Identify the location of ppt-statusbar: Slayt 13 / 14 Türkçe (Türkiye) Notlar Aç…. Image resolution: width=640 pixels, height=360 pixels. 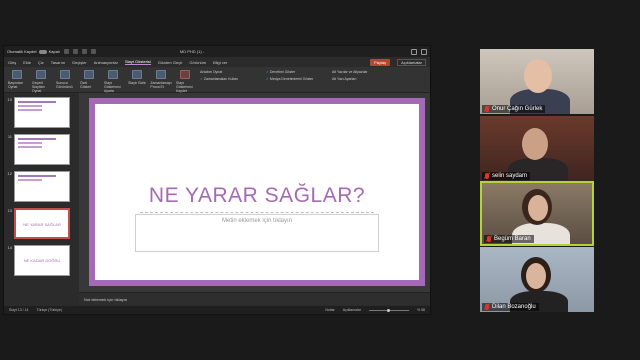
(217, 310).